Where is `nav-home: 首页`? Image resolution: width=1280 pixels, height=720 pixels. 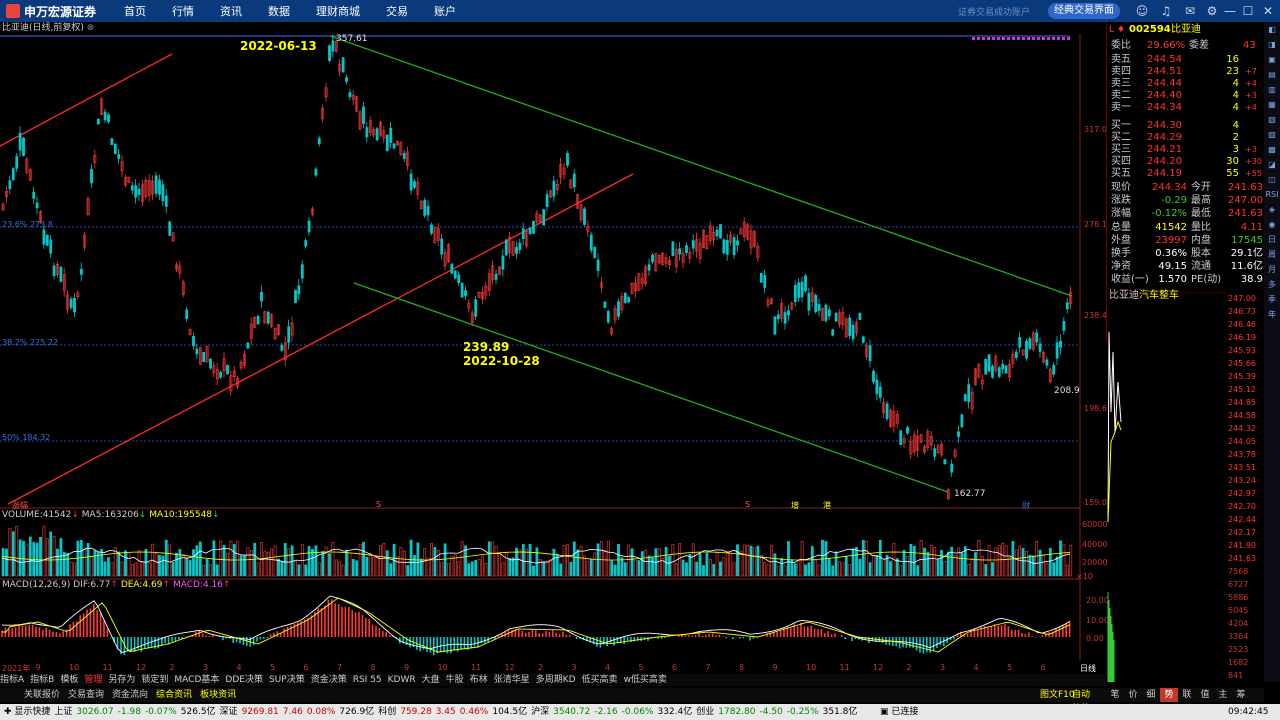
nav-home: 首页 is located at coordinates (135, 11).